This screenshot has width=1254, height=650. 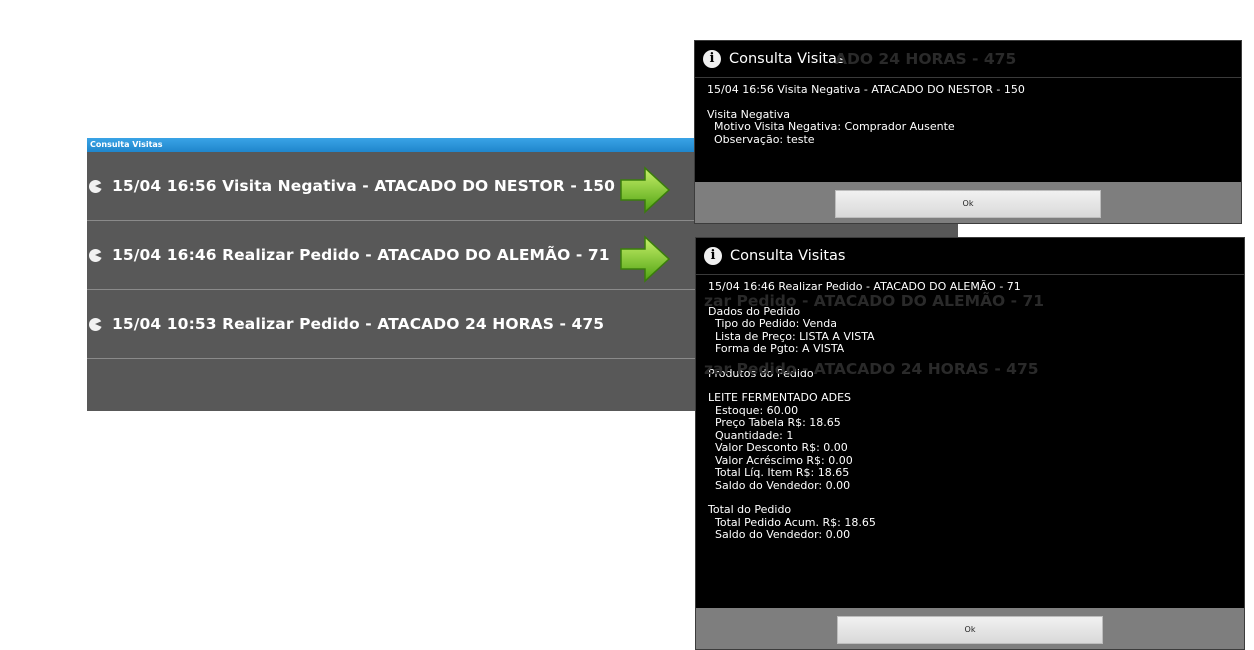 What do you see at coordinates (126, 144) in the screenshot?
I see `list-title: Consulta Visitas` at bounding box center [126, 144].